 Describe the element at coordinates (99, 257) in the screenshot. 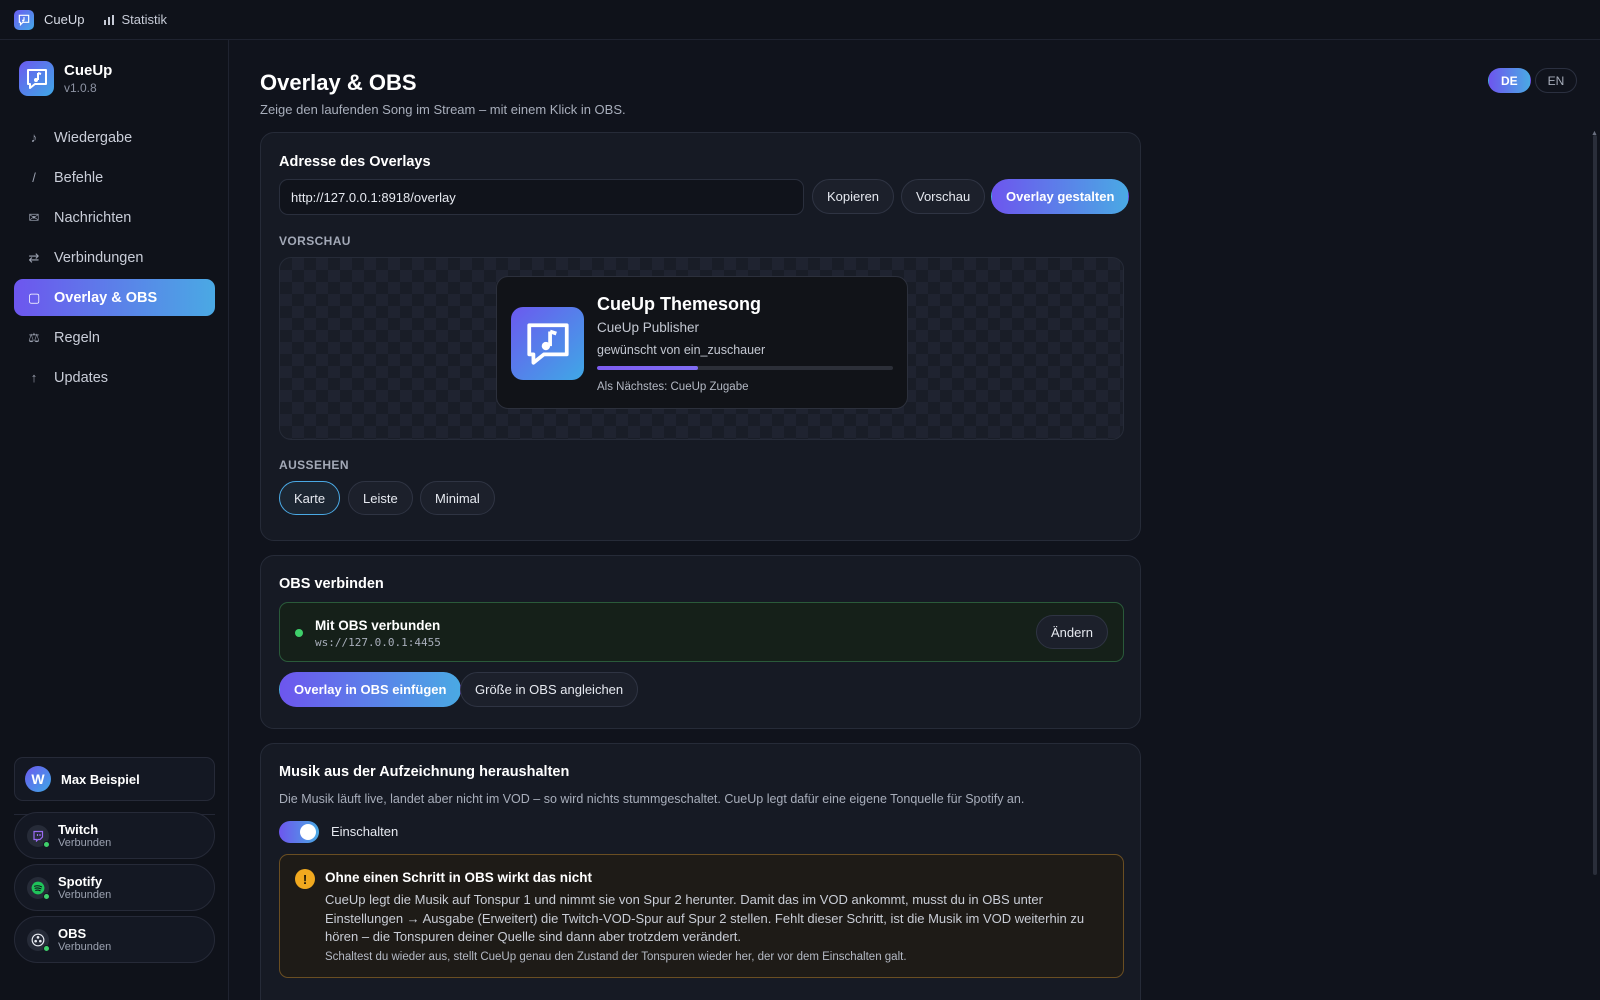

I see `sidebar-item-label: Verbindungen` at that location.